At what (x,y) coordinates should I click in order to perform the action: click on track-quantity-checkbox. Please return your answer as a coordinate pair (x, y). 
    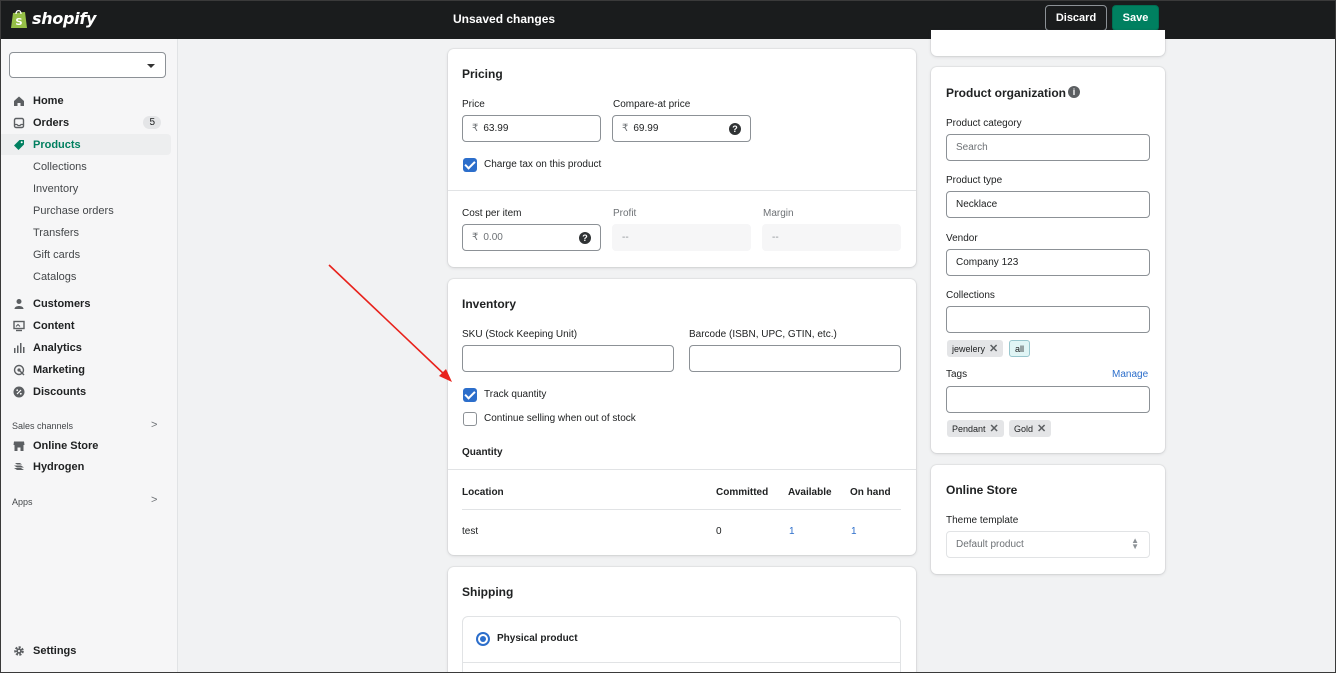
    Looking at the image, I should click on (470, 395).